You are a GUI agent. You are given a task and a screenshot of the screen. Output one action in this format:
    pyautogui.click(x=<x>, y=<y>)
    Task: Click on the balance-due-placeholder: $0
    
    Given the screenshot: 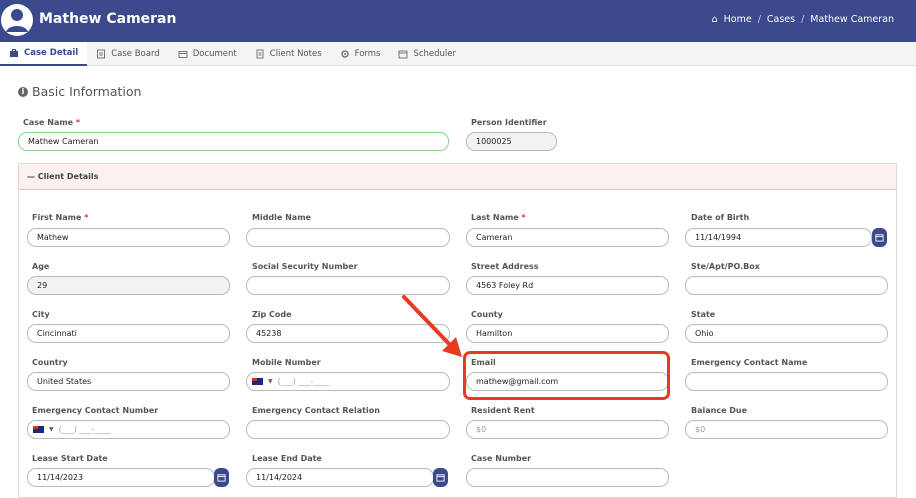 What is the action you would take?
    pyautogui.click(x=700, y=429)
    